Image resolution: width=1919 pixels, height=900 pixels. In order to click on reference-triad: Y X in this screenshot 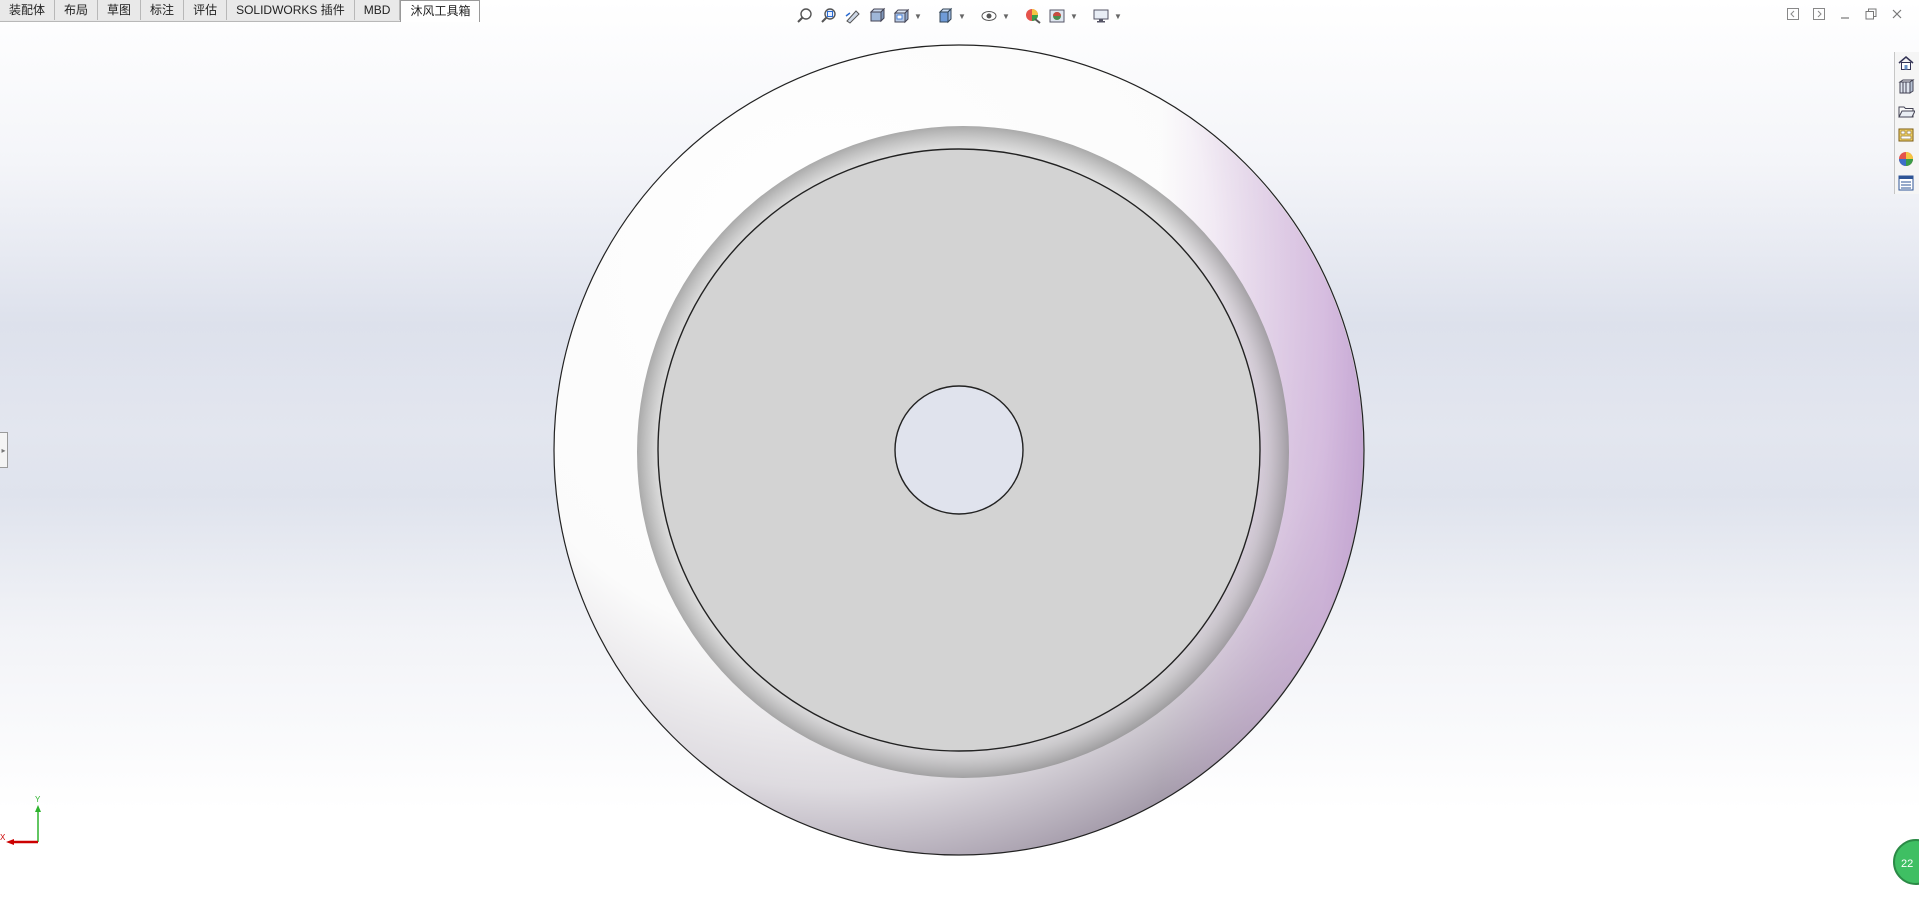, I will do `click(20, 820)`.